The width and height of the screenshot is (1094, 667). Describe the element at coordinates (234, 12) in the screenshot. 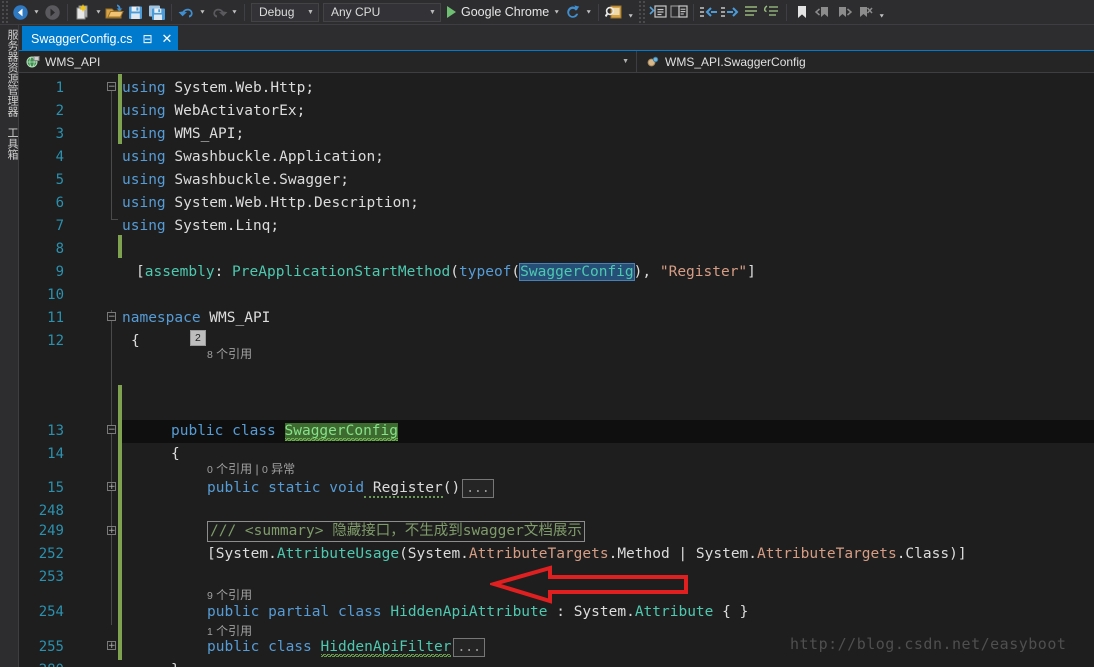

I see `redo-dropdown` at that location.